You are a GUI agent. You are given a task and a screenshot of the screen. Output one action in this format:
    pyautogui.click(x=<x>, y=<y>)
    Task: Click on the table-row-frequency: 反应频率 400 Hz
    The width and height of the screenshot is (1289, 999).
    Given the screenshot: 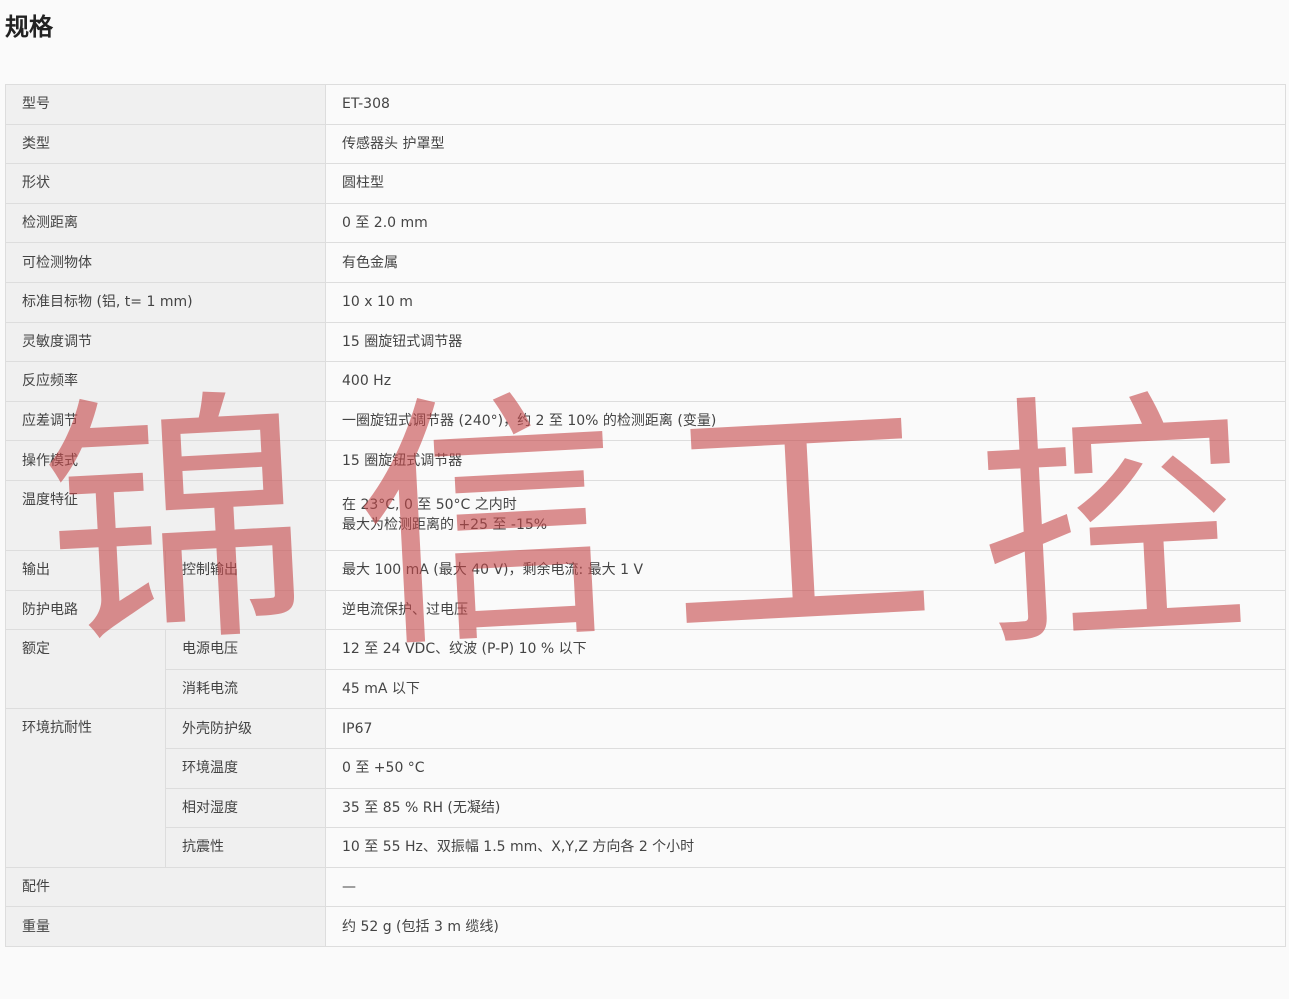 What is the action you would take?
    pyautogui.click(x=645, y=381)
    